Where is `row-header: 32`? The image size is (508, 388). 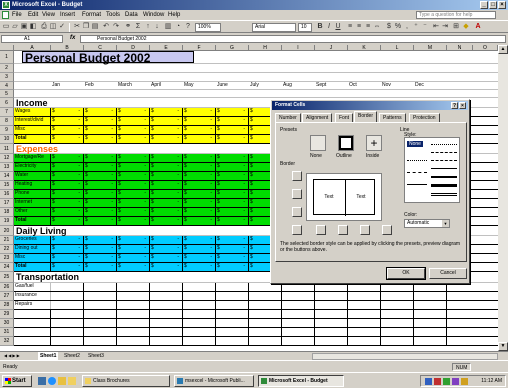
row-header: 32 is located at coordinates (7, 341).